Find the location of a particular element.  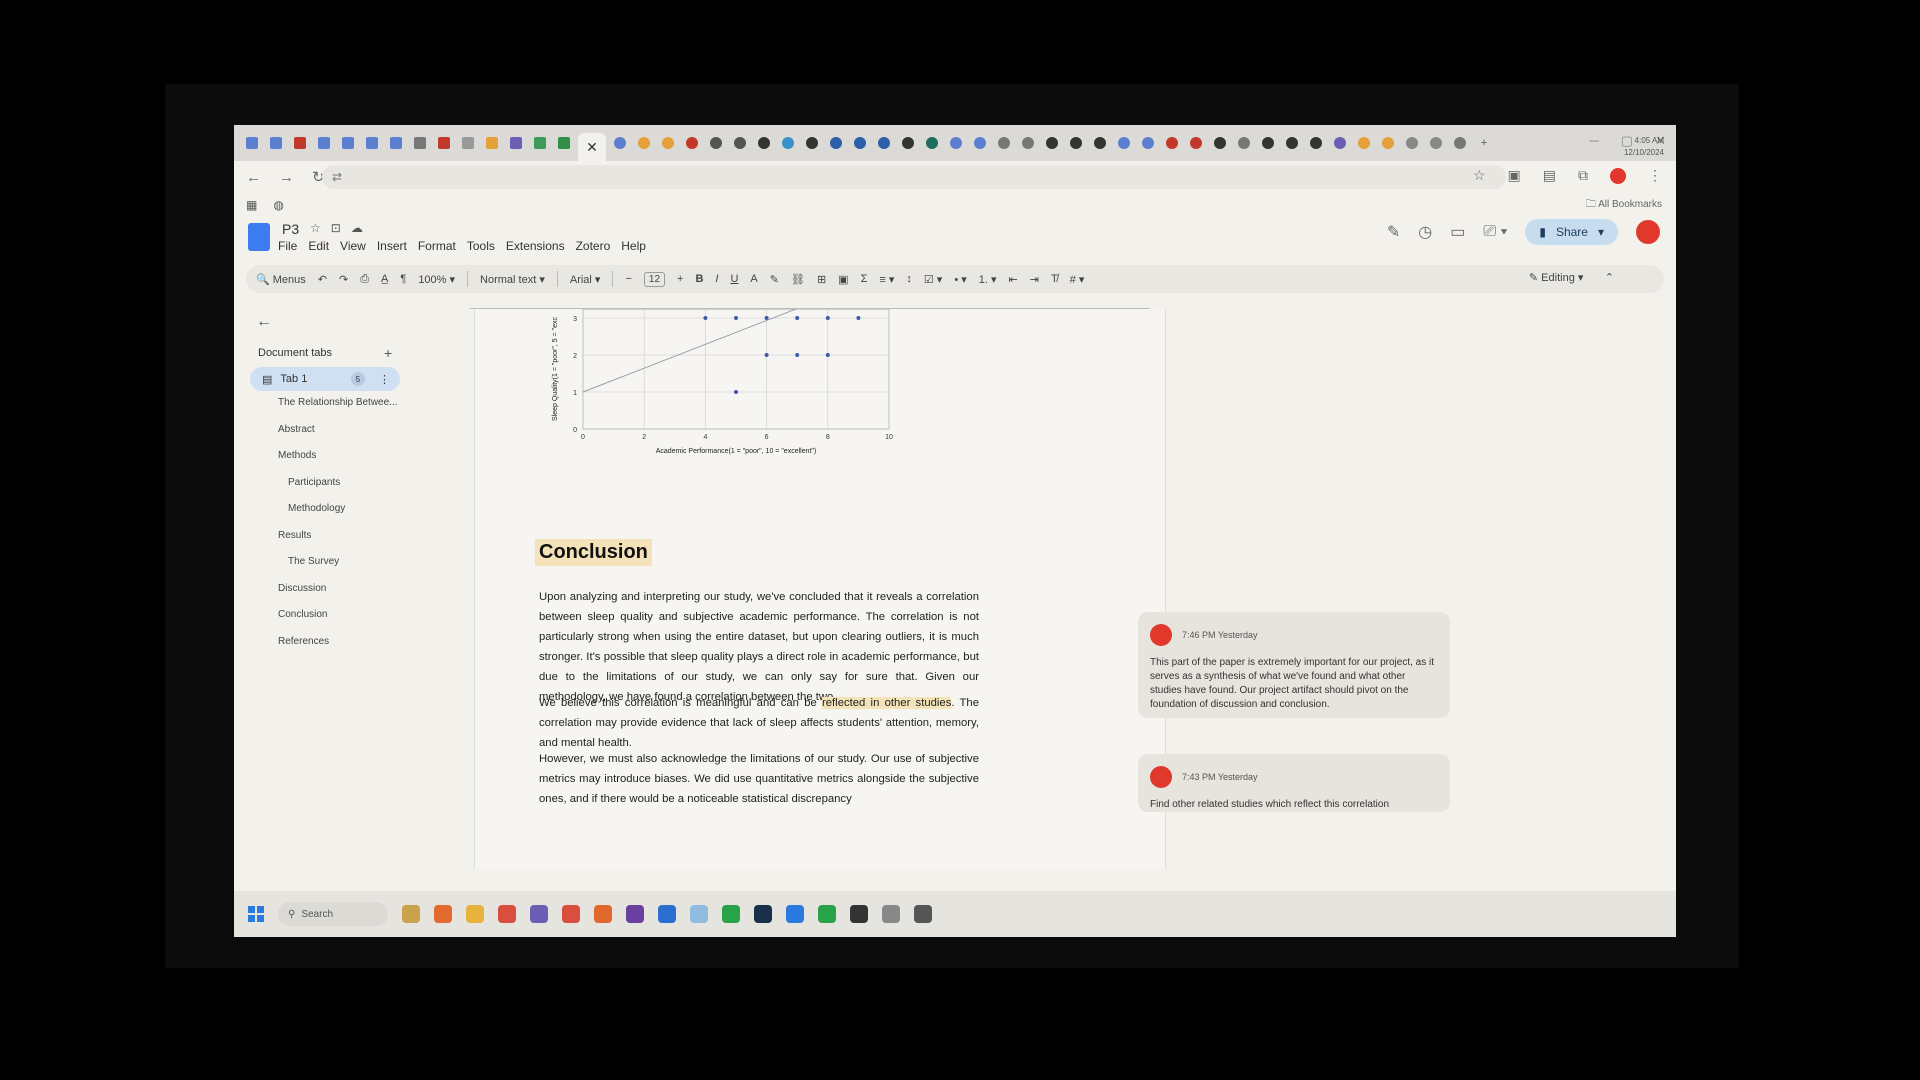

commented-highlight: reflected in other studies is located at coordinates (887, 703).